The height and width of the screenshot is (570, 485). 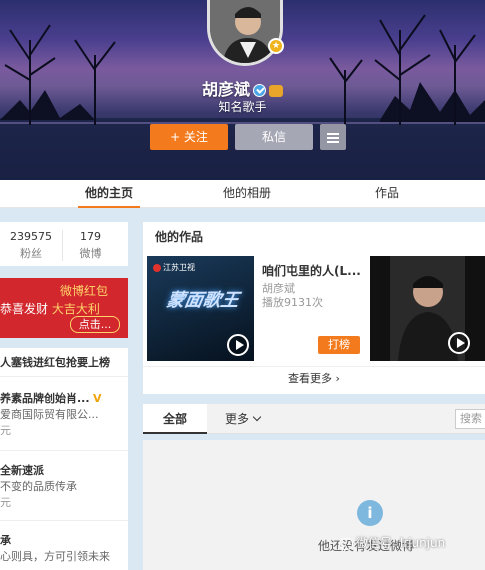 I want to click on chevron-down-icon, so click(x=257, y=417).